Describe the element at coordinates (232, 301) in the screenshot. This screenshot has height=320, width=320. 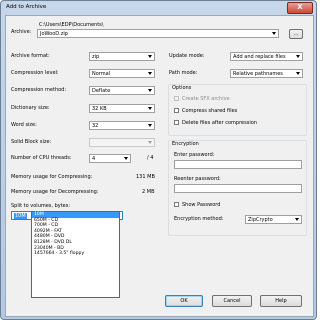
I see `cancel-button: Cancel` at that location.